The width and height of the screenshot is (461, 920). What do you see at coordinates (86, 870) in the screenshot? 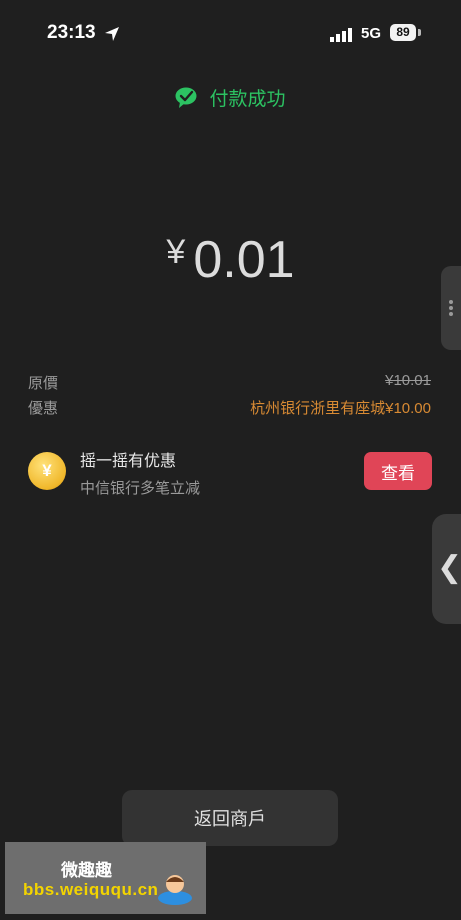
I see `watermark-title: 微趣趣` at bounding box center [86, 870].